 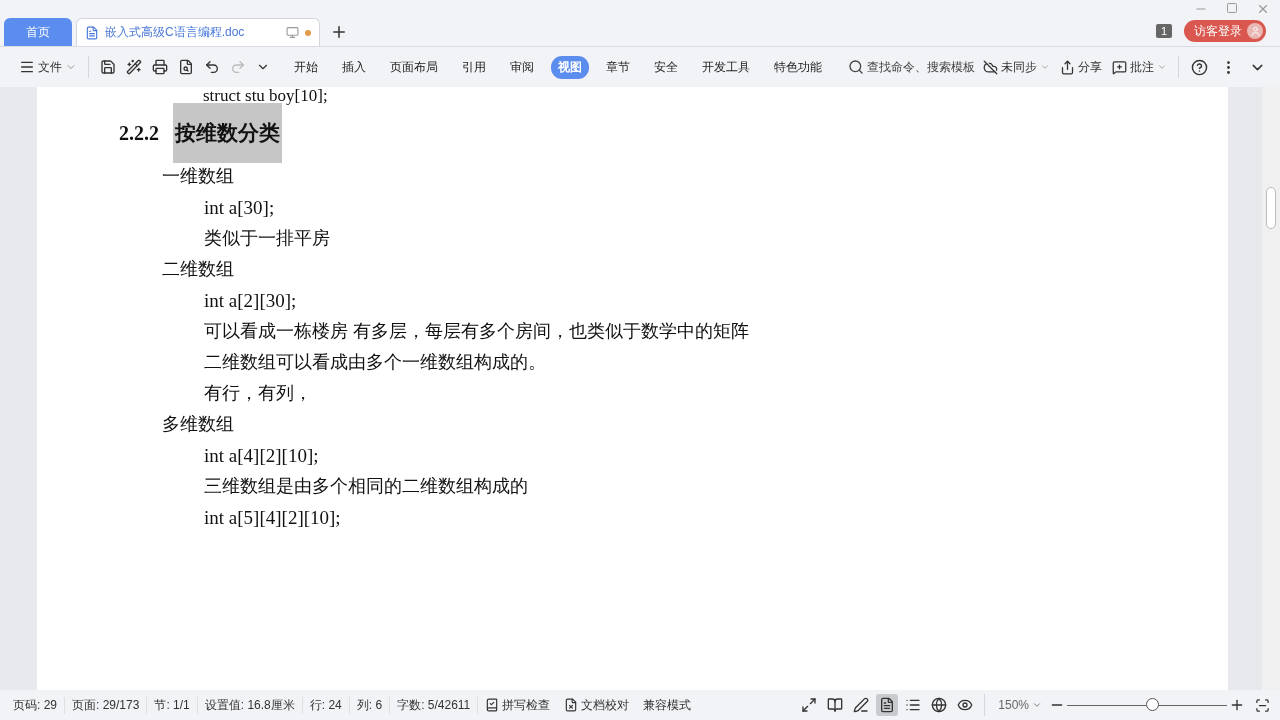 What do you see at coordinates (172, 705) in the screenshot?
I see `status-item: 节: 1/1` at bounding box center [172, 705].